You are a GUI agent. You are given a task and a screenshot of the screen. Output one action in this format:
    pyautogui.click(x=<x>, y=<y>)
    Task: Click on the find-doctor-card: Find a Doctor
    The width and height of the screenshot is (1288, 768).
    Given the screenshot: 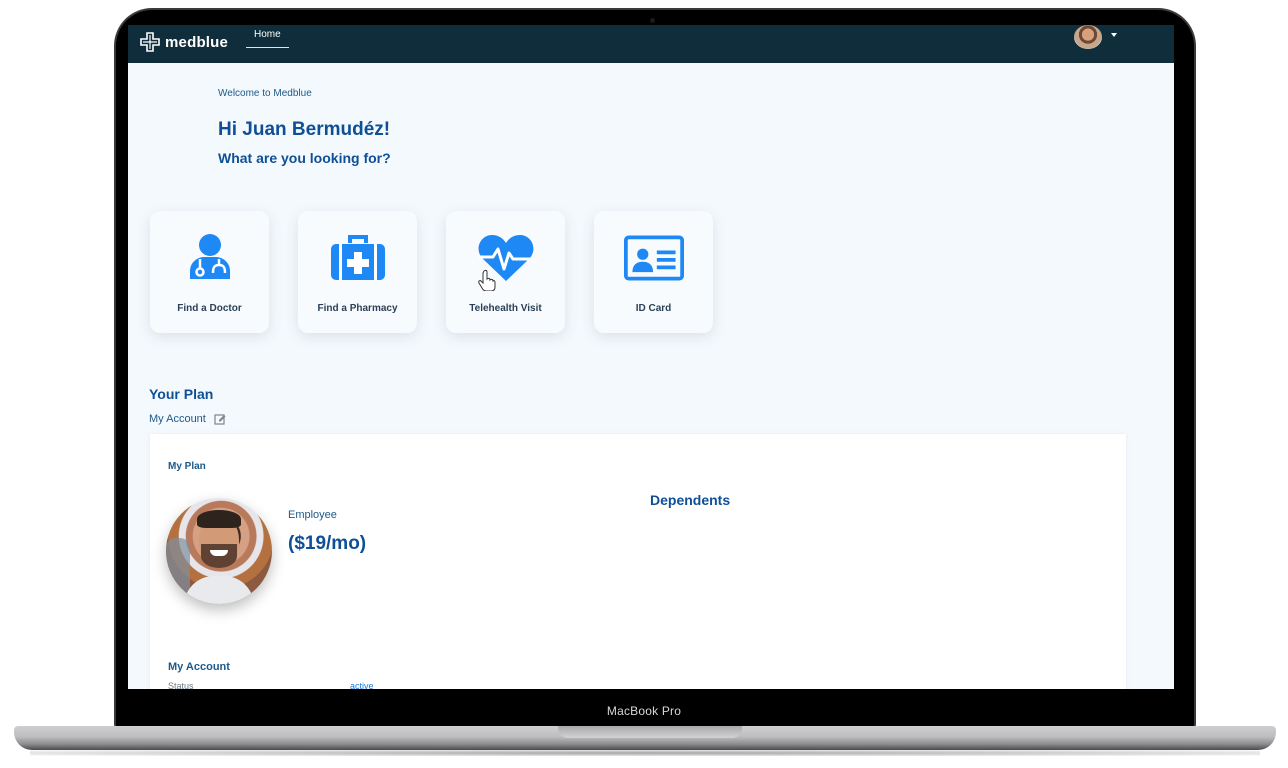 What is the action you would take?
    pyautogui.click(x=209, y=272)
    